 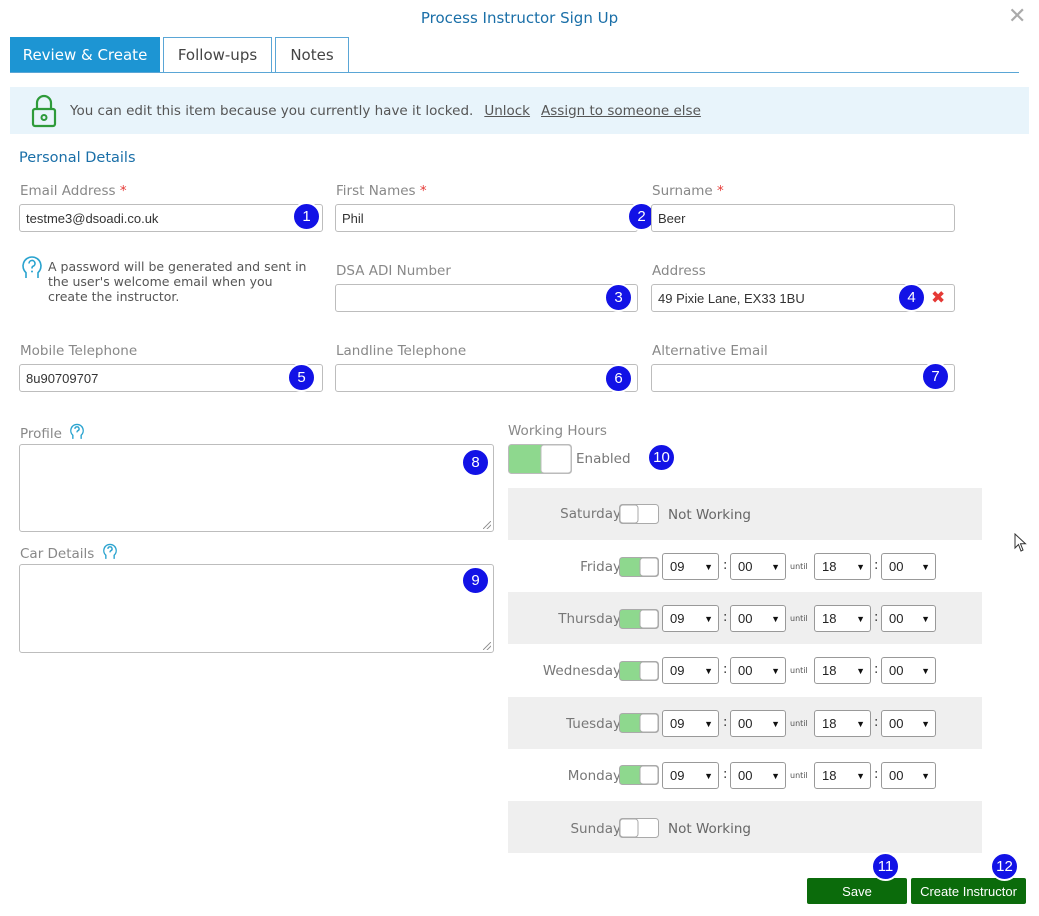 I want to click on badge-3: 3, so click(x=618, y=297).